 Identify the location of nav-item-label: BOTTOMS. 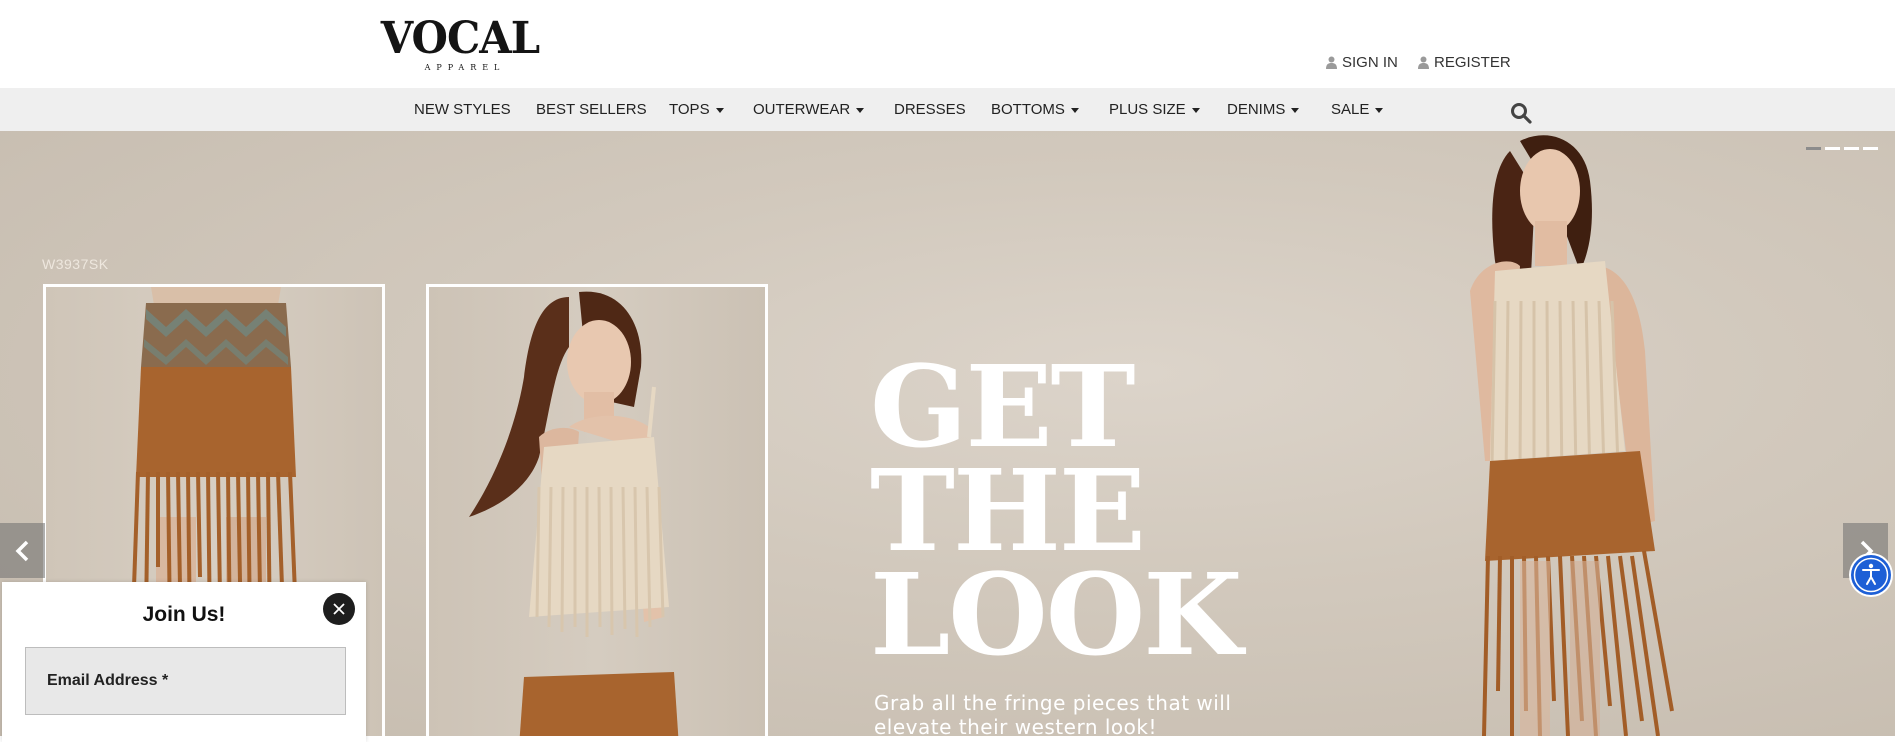
(1028, 109).